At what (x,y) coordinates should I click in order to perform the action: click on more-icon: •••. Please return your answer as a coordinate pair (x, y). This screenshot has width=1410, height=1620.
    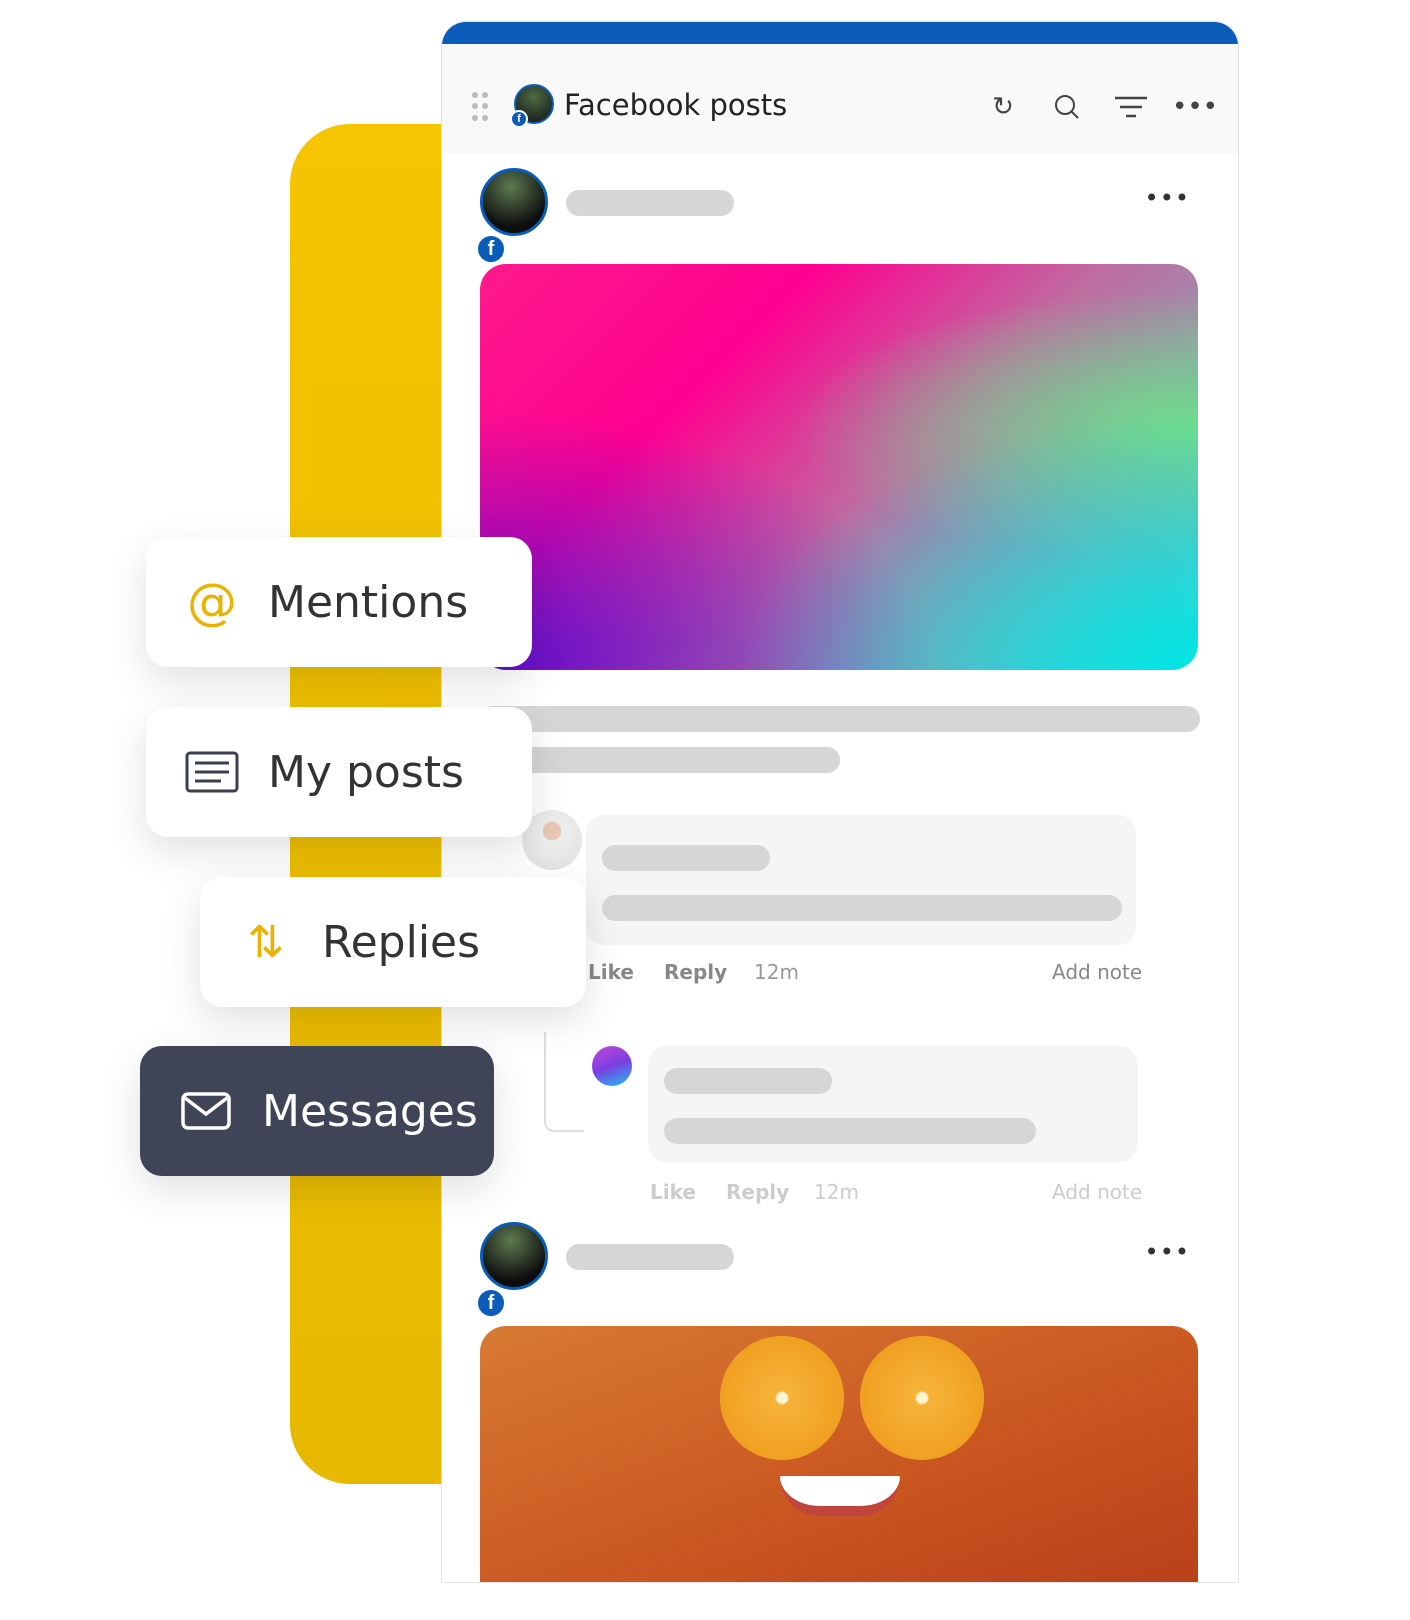
    Looking at the image, I should click on (1195, 107).